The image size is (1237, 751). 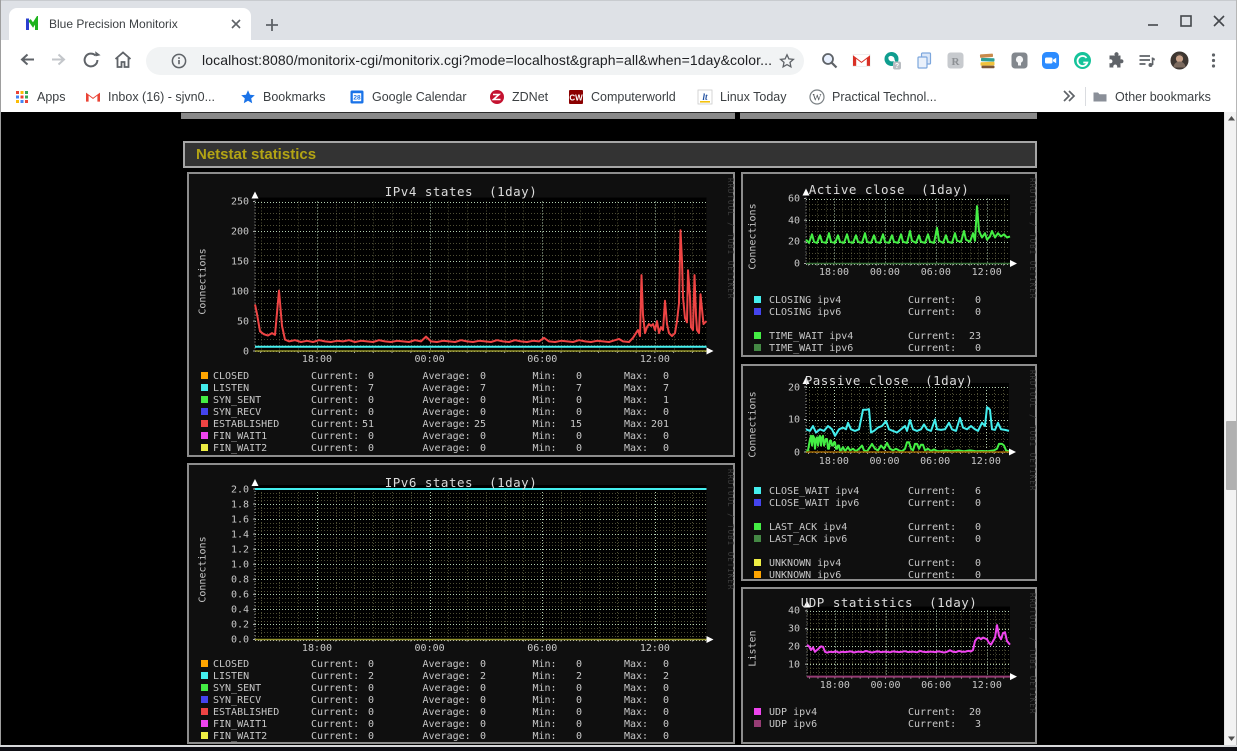 What do you see at coordinates (123, 60) in the screenshot?
I see `home-button` at bounding box center [123, 60].